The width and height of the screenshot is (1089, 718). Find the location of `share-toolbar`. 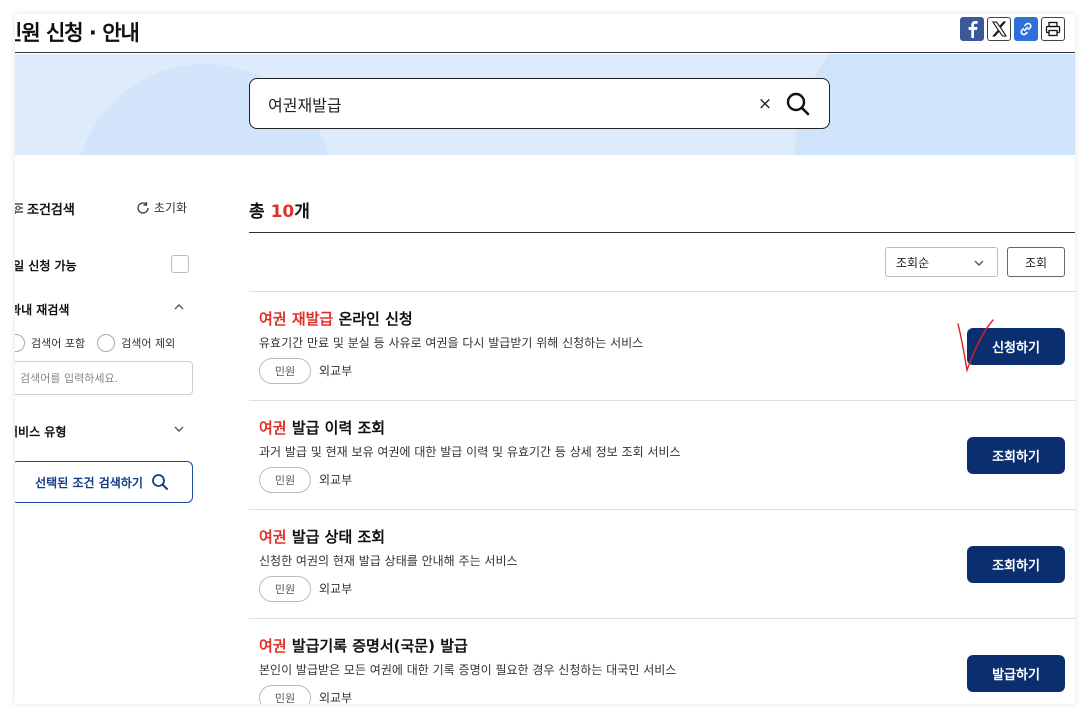

share-toolbar is located at coordinates (1012, 29).